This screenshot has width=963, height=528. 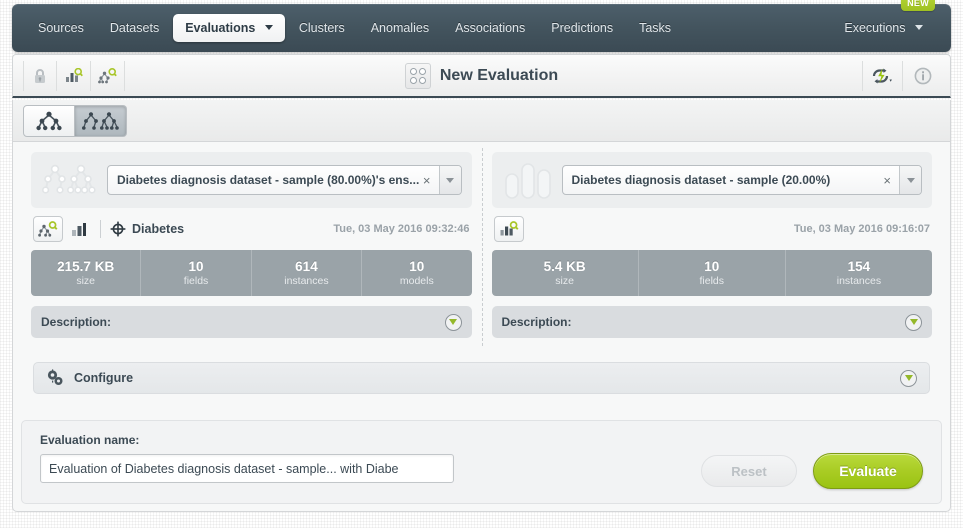 I want to click on stat-value: 215.7 KB, so click(x=86, y=267).